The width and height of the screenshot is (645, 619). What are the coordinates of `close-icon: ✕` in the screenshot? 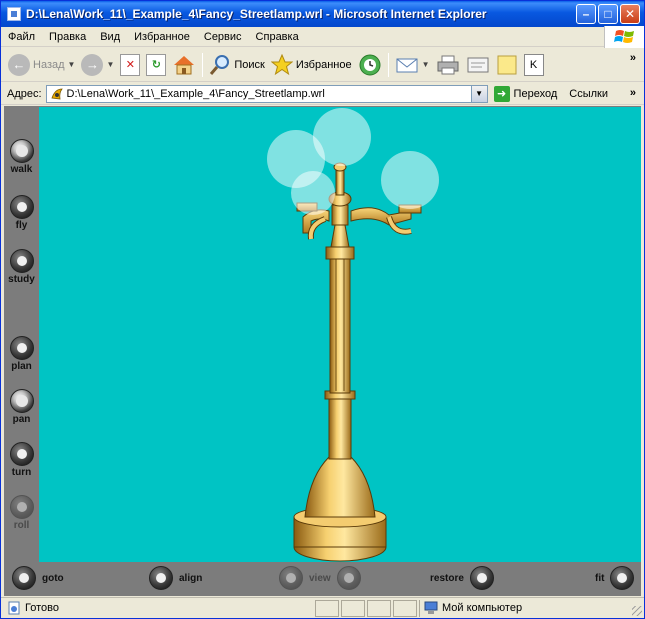 It's located at (630, 14).